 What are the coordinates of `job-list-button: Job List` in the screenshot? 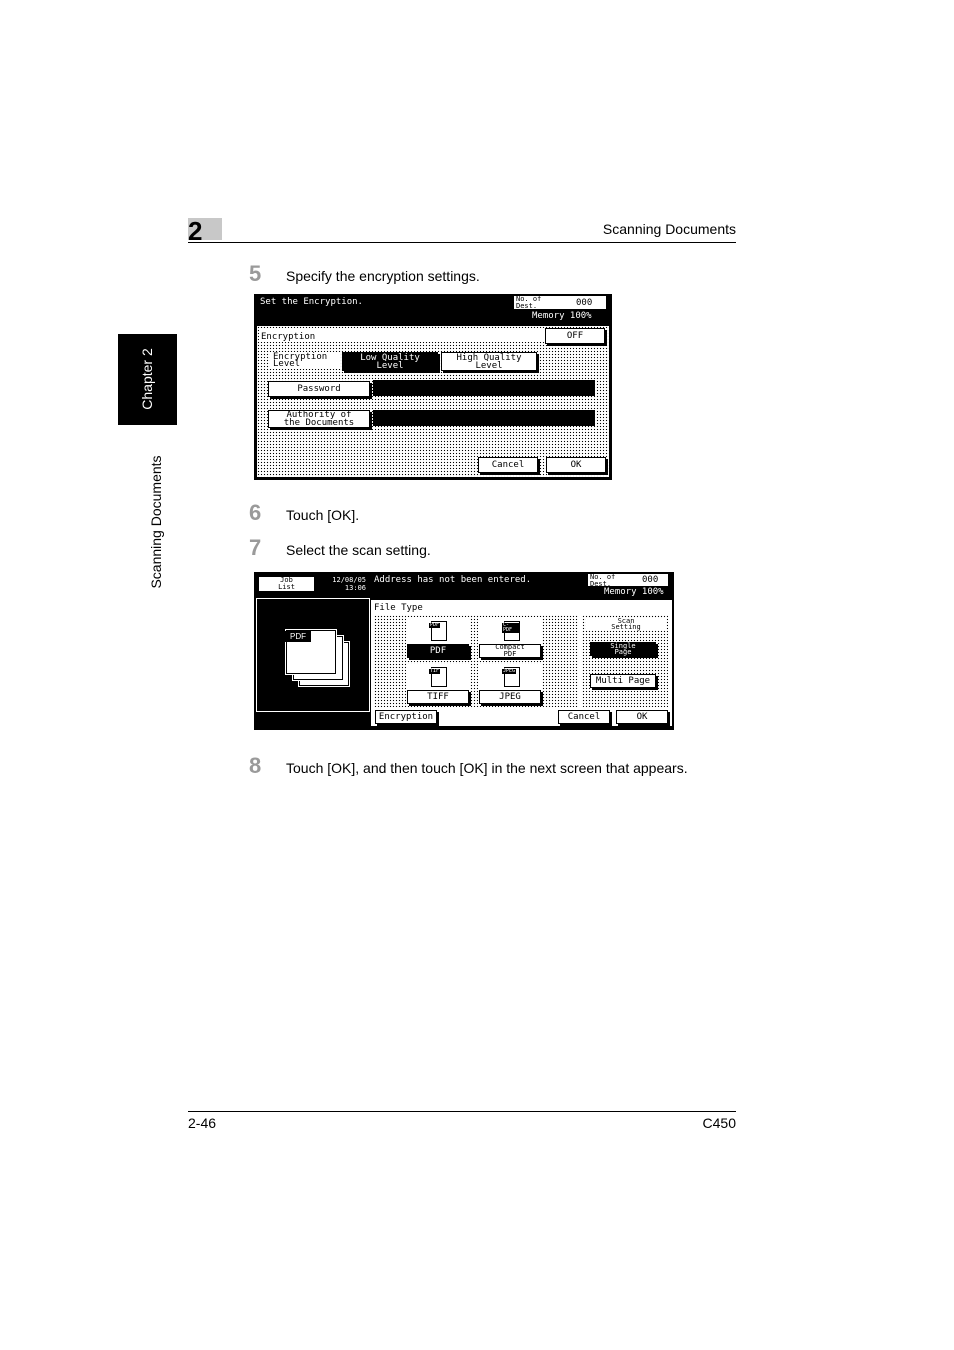 It's located at (286, 584).